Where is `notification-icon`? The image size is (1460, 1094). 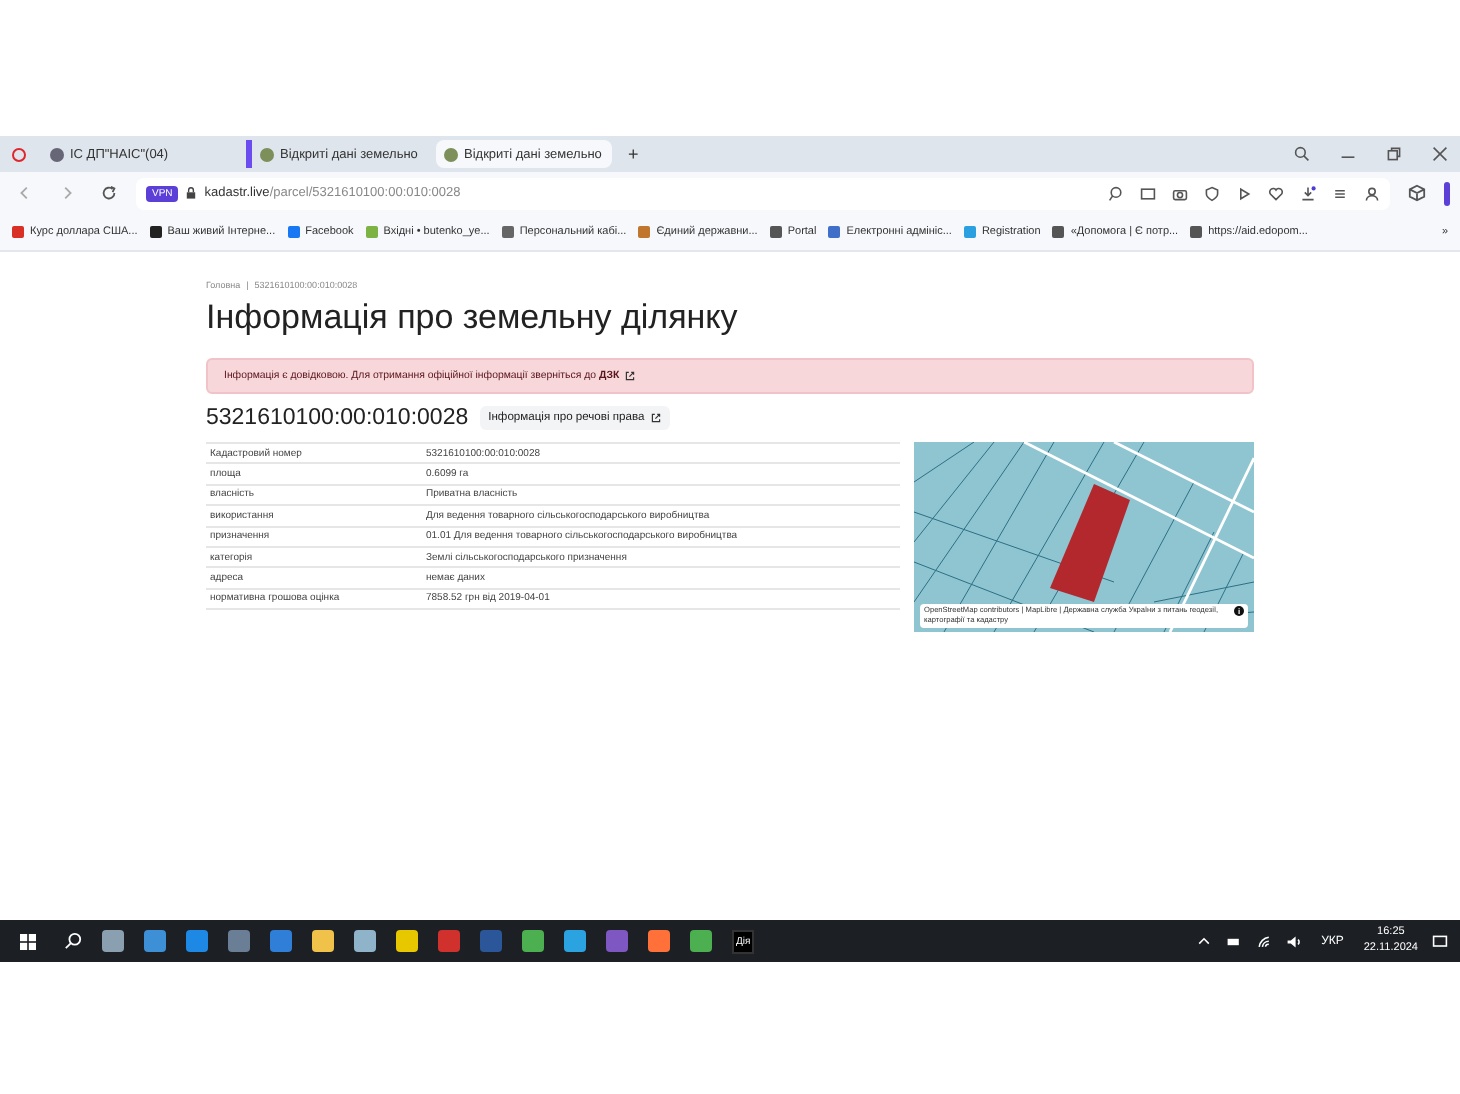 notification-icon is located at coordinates (1440, 941).